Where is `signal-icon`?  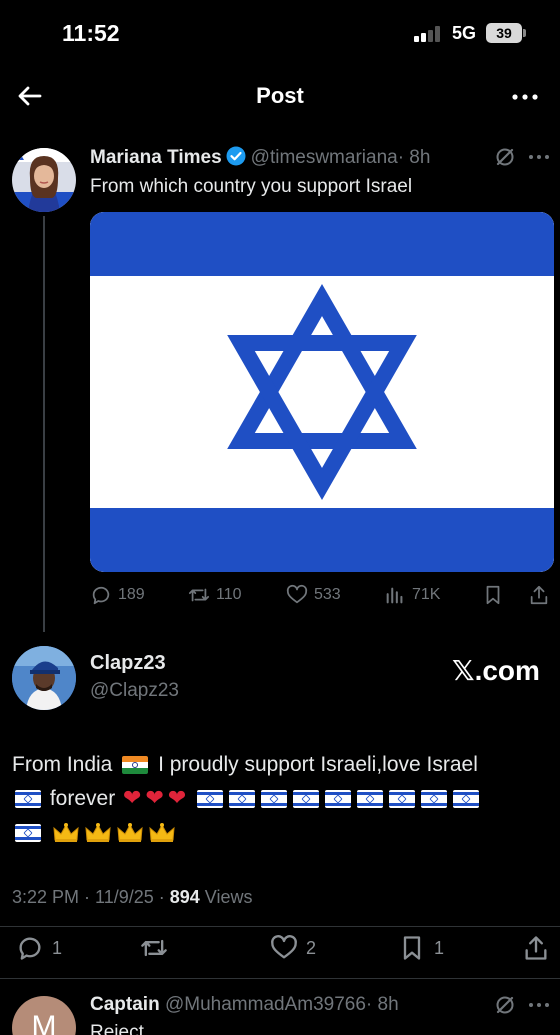 signal-icon is located at coordinates (429, 34).